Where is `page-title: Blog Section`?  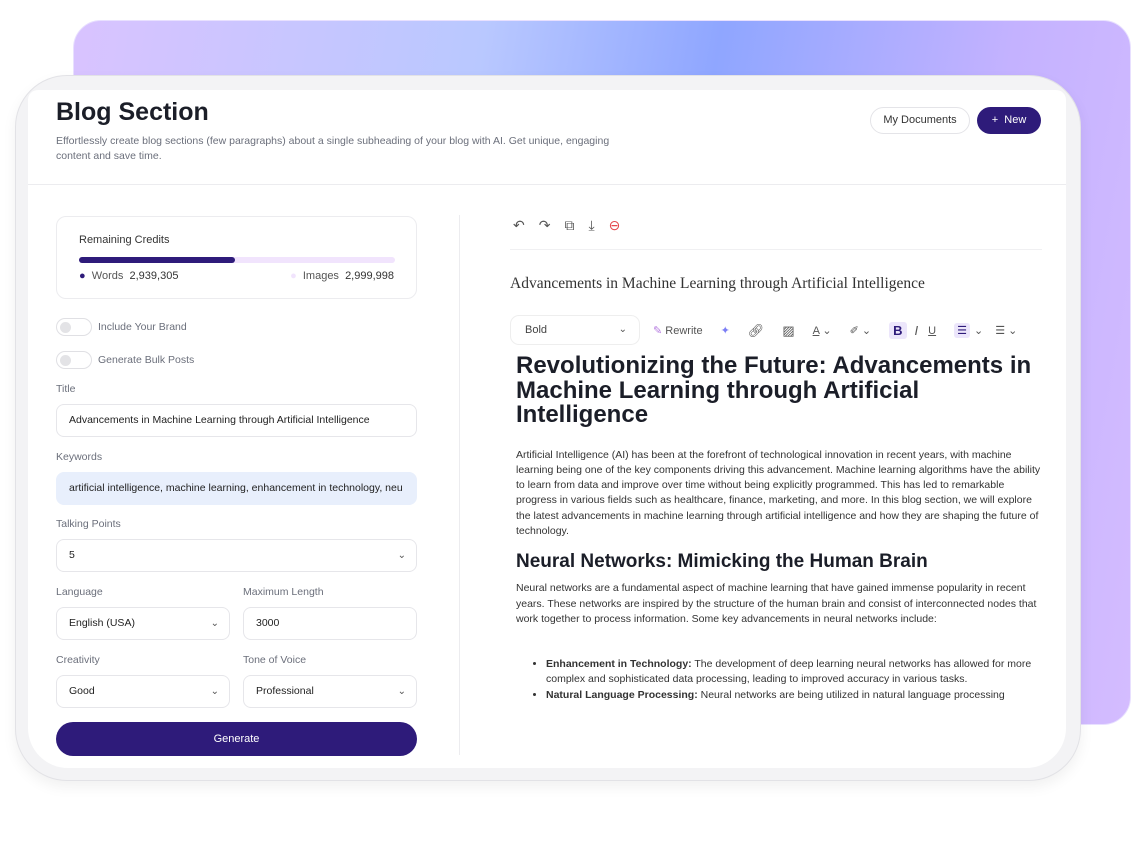
page-title: Blog Section is located at coordinates (132, 112).